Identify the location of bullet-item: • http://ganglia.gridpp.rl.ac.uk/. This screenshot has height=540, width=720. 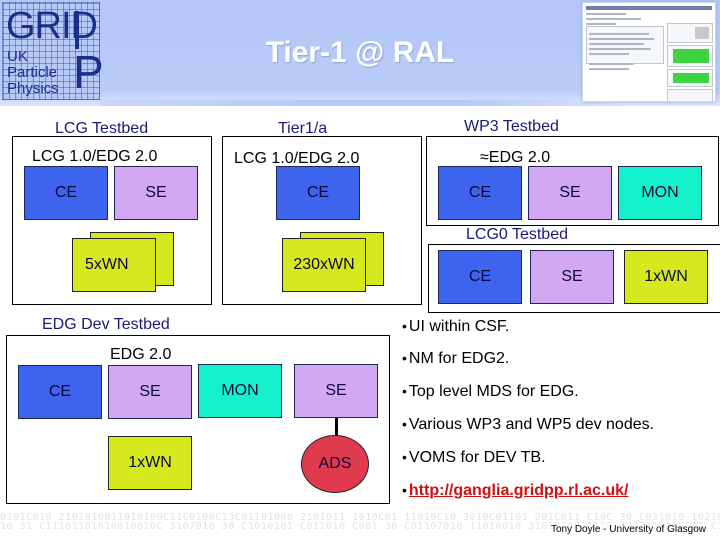
(515, 491).